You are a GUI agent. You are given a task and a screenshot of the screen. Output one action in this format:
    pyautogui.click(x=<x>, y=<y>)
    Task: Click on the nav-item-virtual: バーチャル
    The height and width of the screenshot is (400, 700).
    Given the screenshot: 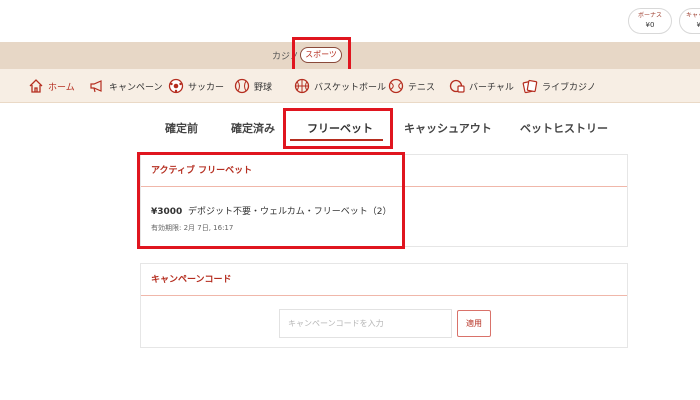 What is the action you would take?
    pyautogui.click(x=481, y=86)
    